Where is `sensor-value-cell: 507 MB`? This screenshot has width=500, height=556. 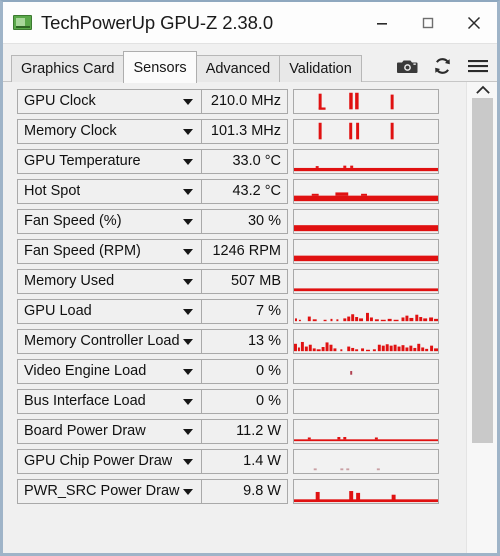
sensor-value-cell: 507 MB is located at coordinates (245, 281).